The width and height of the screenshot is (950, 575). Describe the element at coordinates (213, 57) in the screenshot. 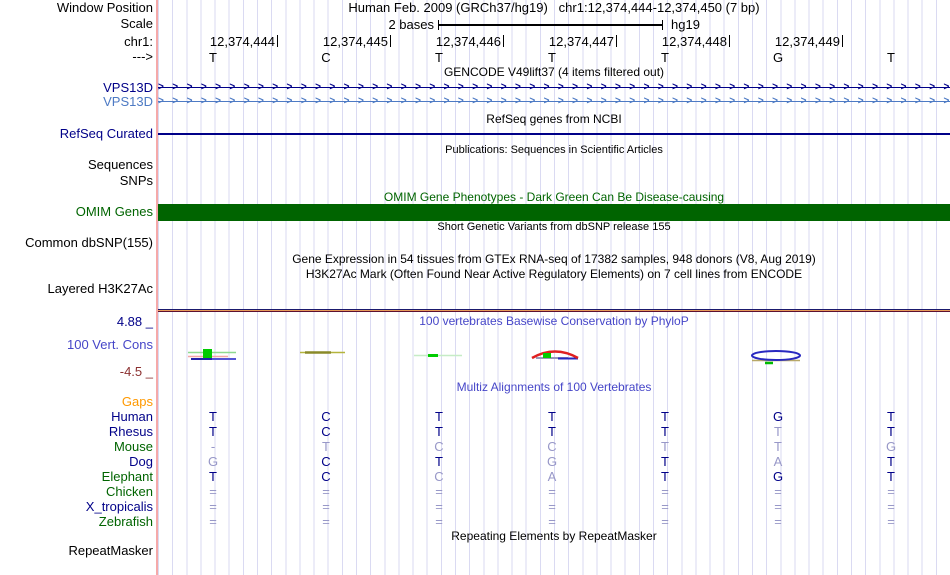

I see `reference-base: T` at that location.